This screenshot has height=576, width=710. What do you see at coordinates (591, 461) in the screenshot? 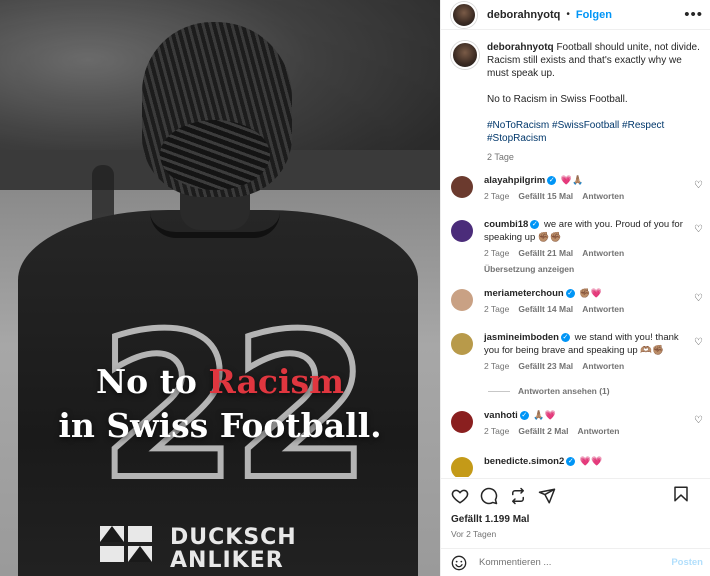
I see `comment-text: 💗💗` at bounding box center [591, 461].